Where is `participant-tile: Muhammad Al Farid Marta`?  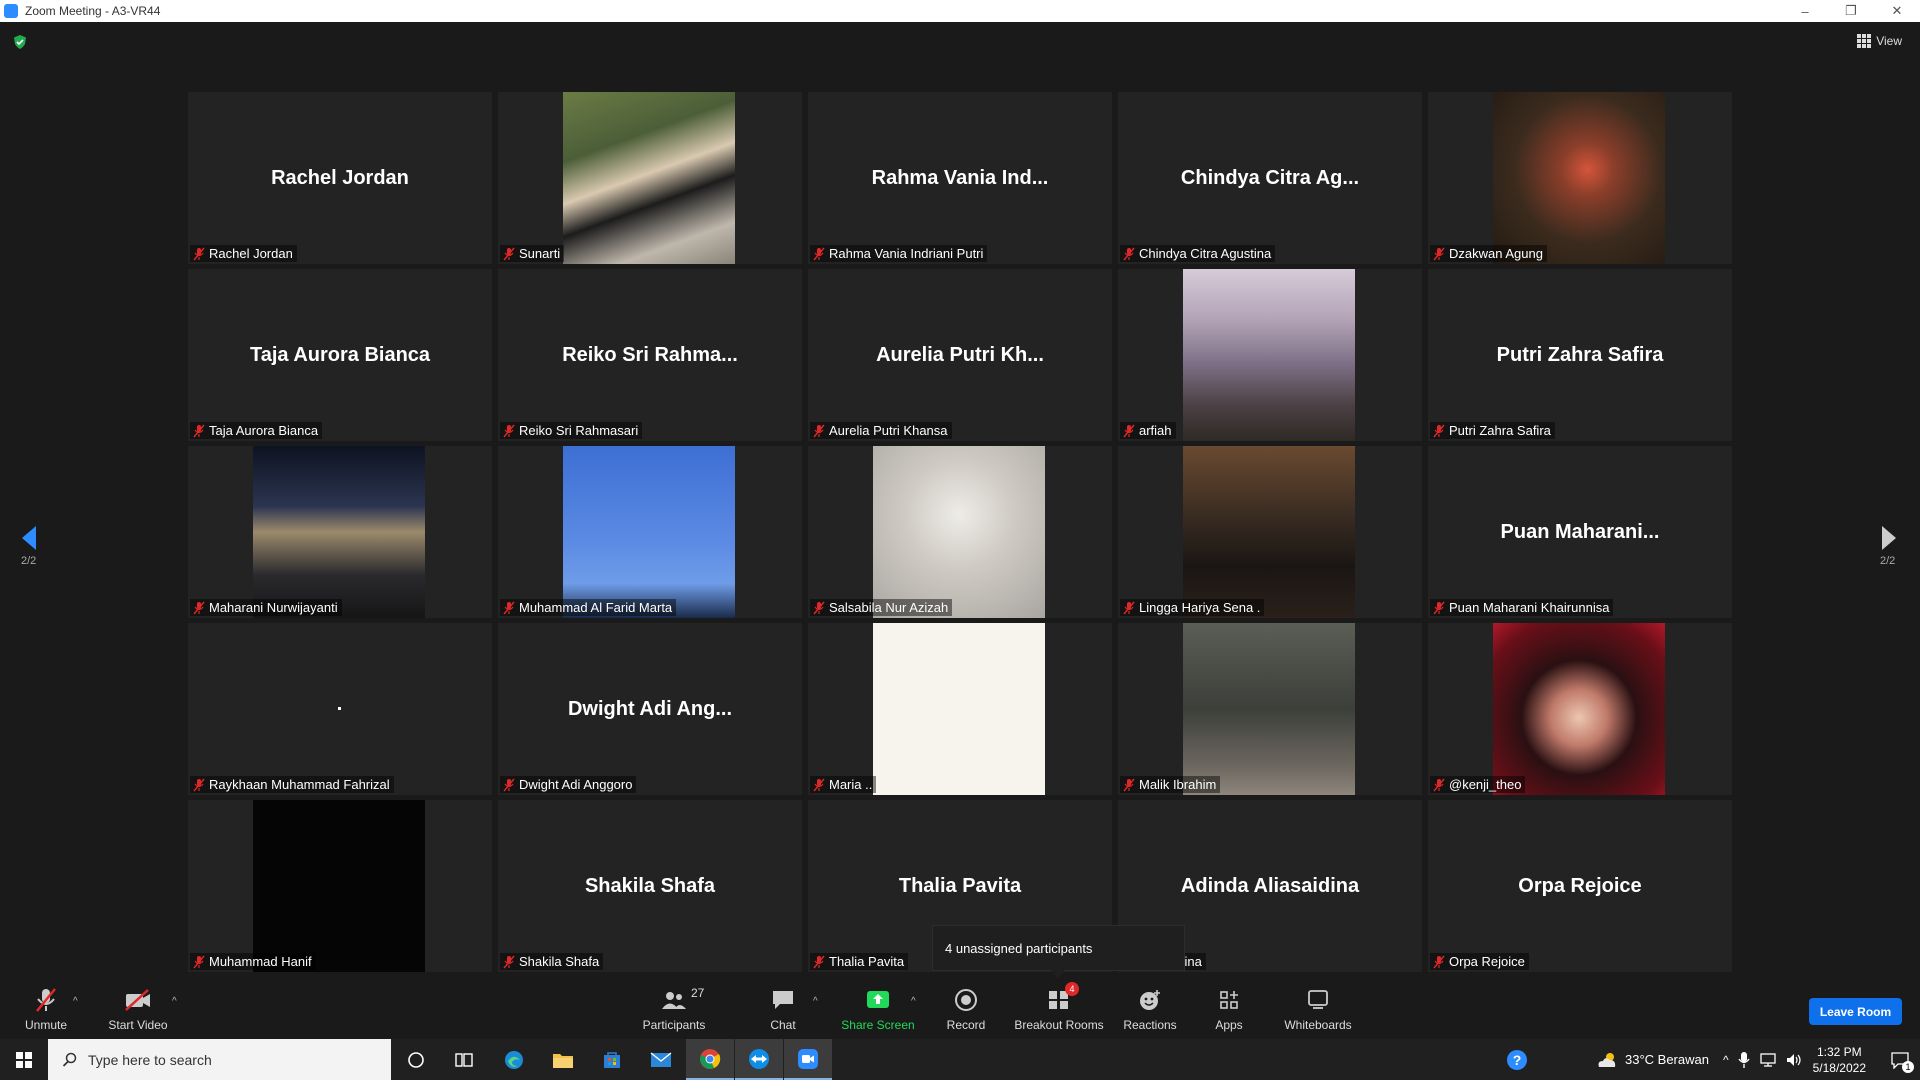 participant-tile: Muhammad Al Farid Marta is located at coordinates (650, 532).